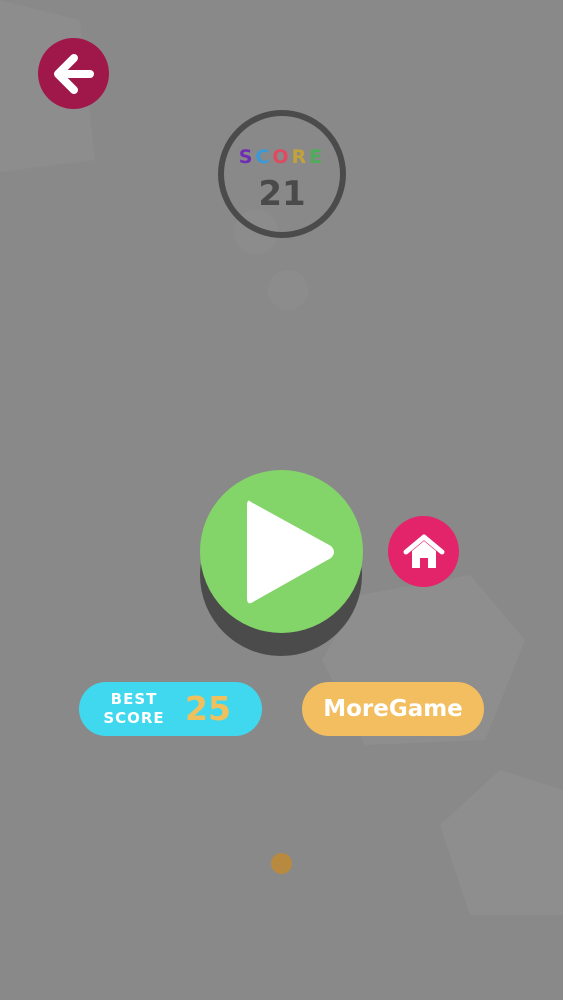  I want to click on score-label-letter: S, so click(247, 157).